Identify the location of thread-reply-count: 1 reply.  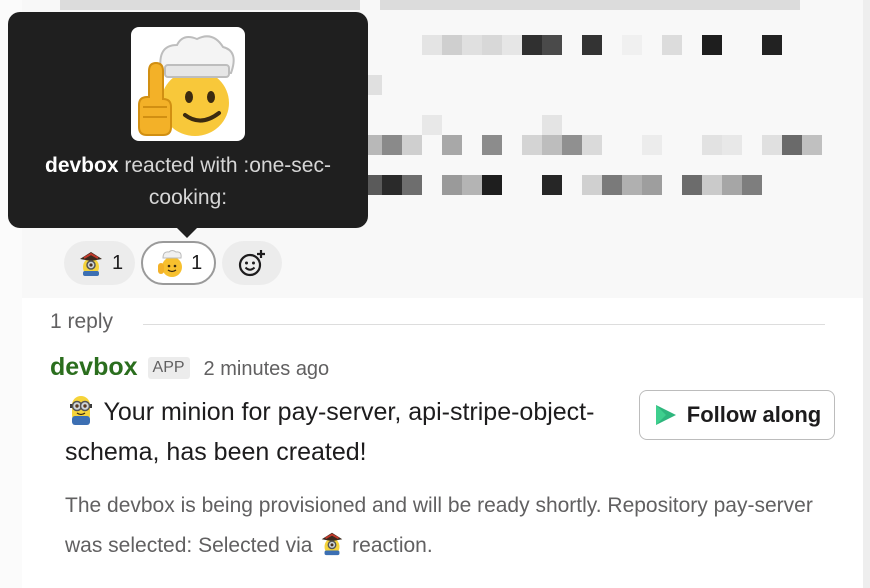
(81, 322).